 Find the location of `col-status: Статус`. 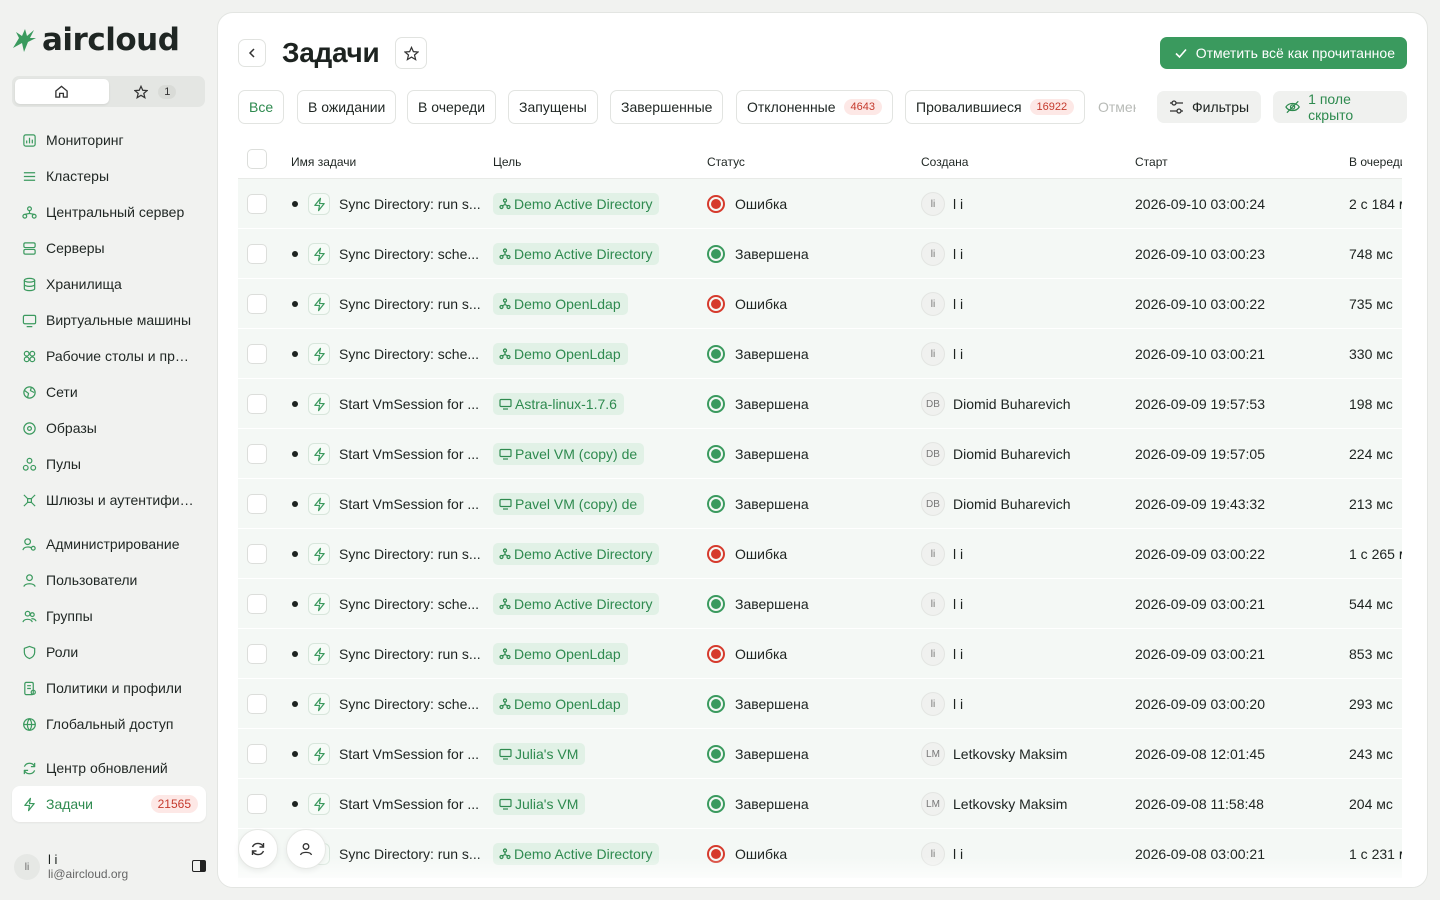

col-status: Статус is located at coordinates (726, 162).